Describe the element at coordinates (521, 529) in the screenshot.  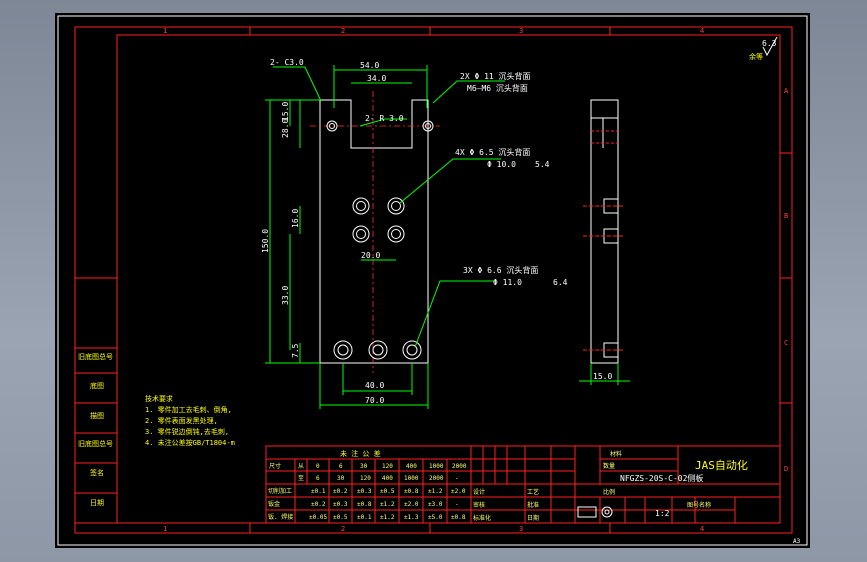
I see `grid-bottom-3: 3` at that location.